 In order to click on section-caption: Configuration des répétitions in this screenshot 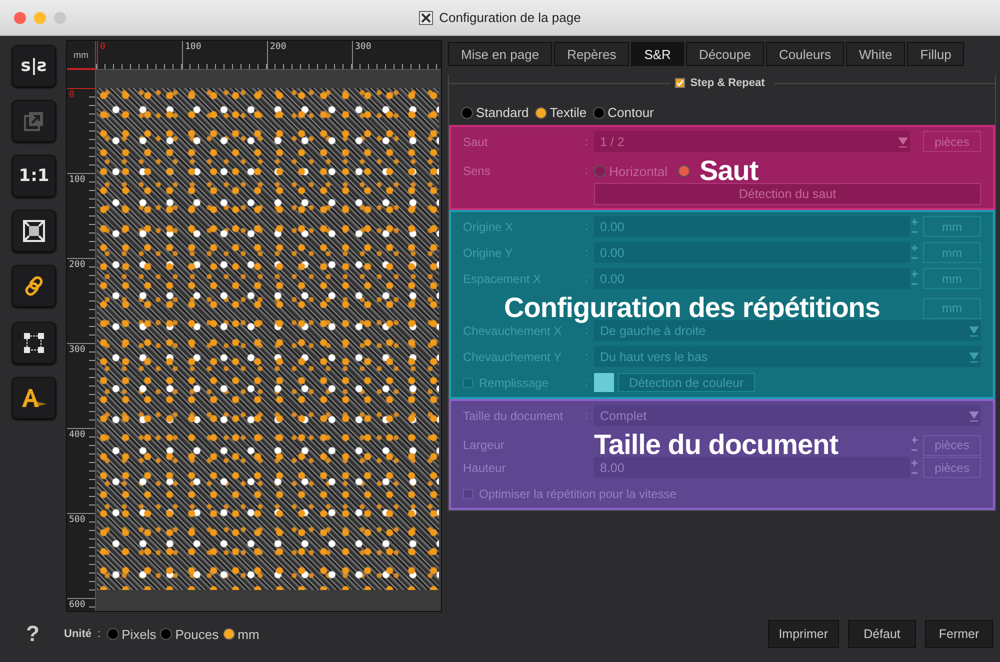, I will do `click(692, 308)`.